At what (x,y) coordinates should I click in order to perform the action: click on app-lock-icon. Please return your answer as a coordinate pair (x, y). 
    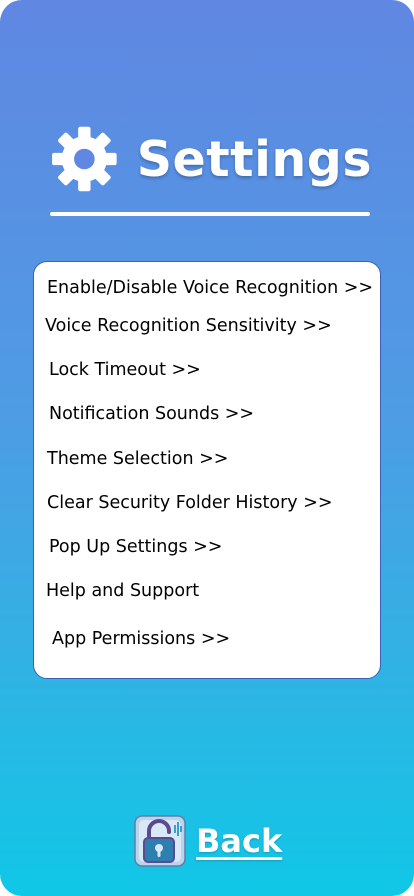
    Looking at the image, I should click on (160, 841).